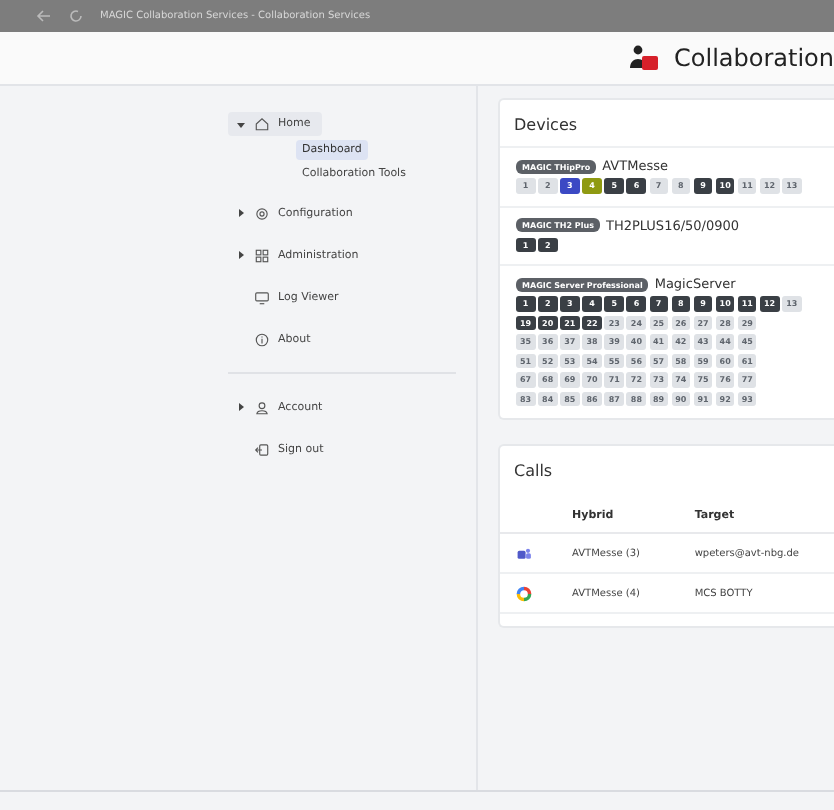 Image resolution: width=834 pixels, height=810 pixels. I want to click on grid-icon, so click(262, 255).